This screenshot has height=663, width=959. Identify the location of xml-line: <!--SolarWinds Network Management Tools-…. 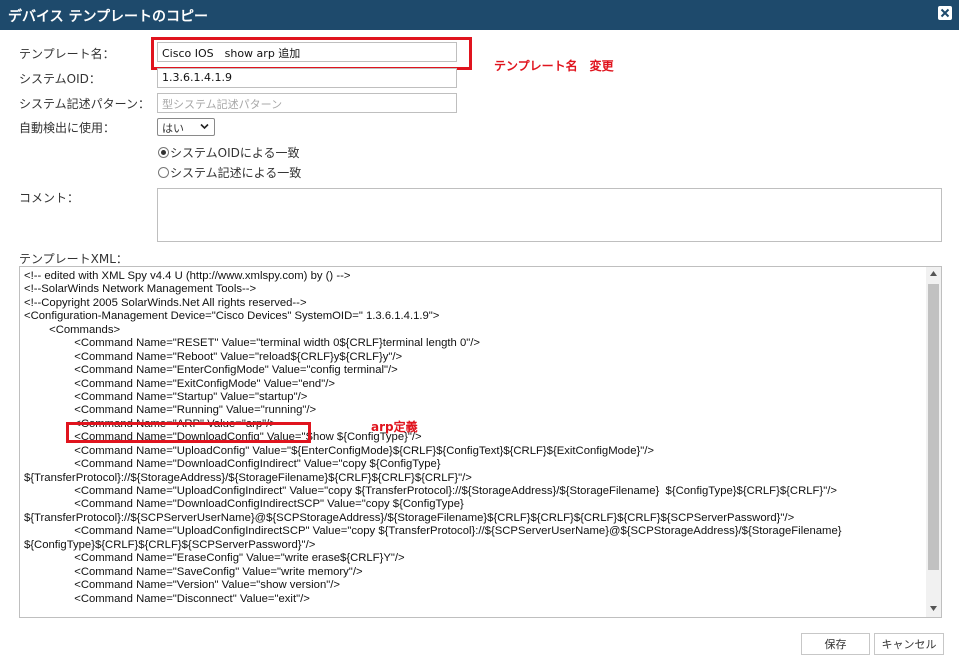
(140, 289).